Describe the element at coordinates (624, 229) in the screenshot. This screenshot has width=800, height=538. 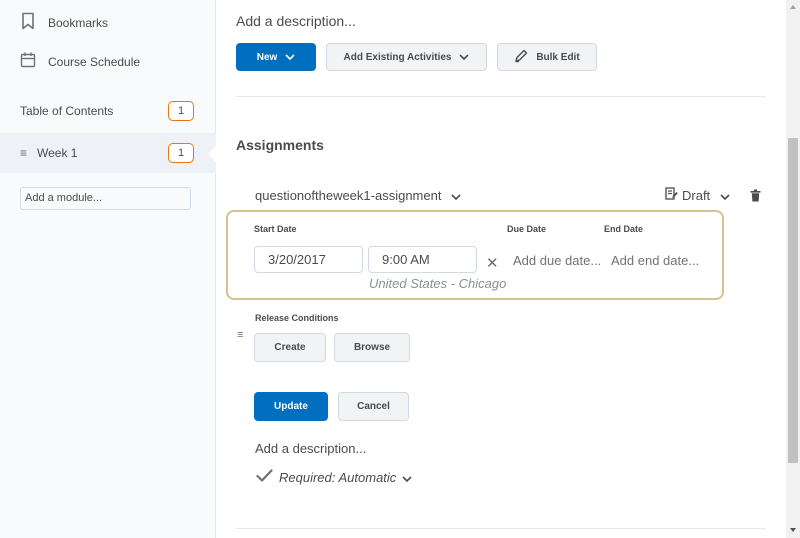
I see `end-date-label: End Date` at that location.